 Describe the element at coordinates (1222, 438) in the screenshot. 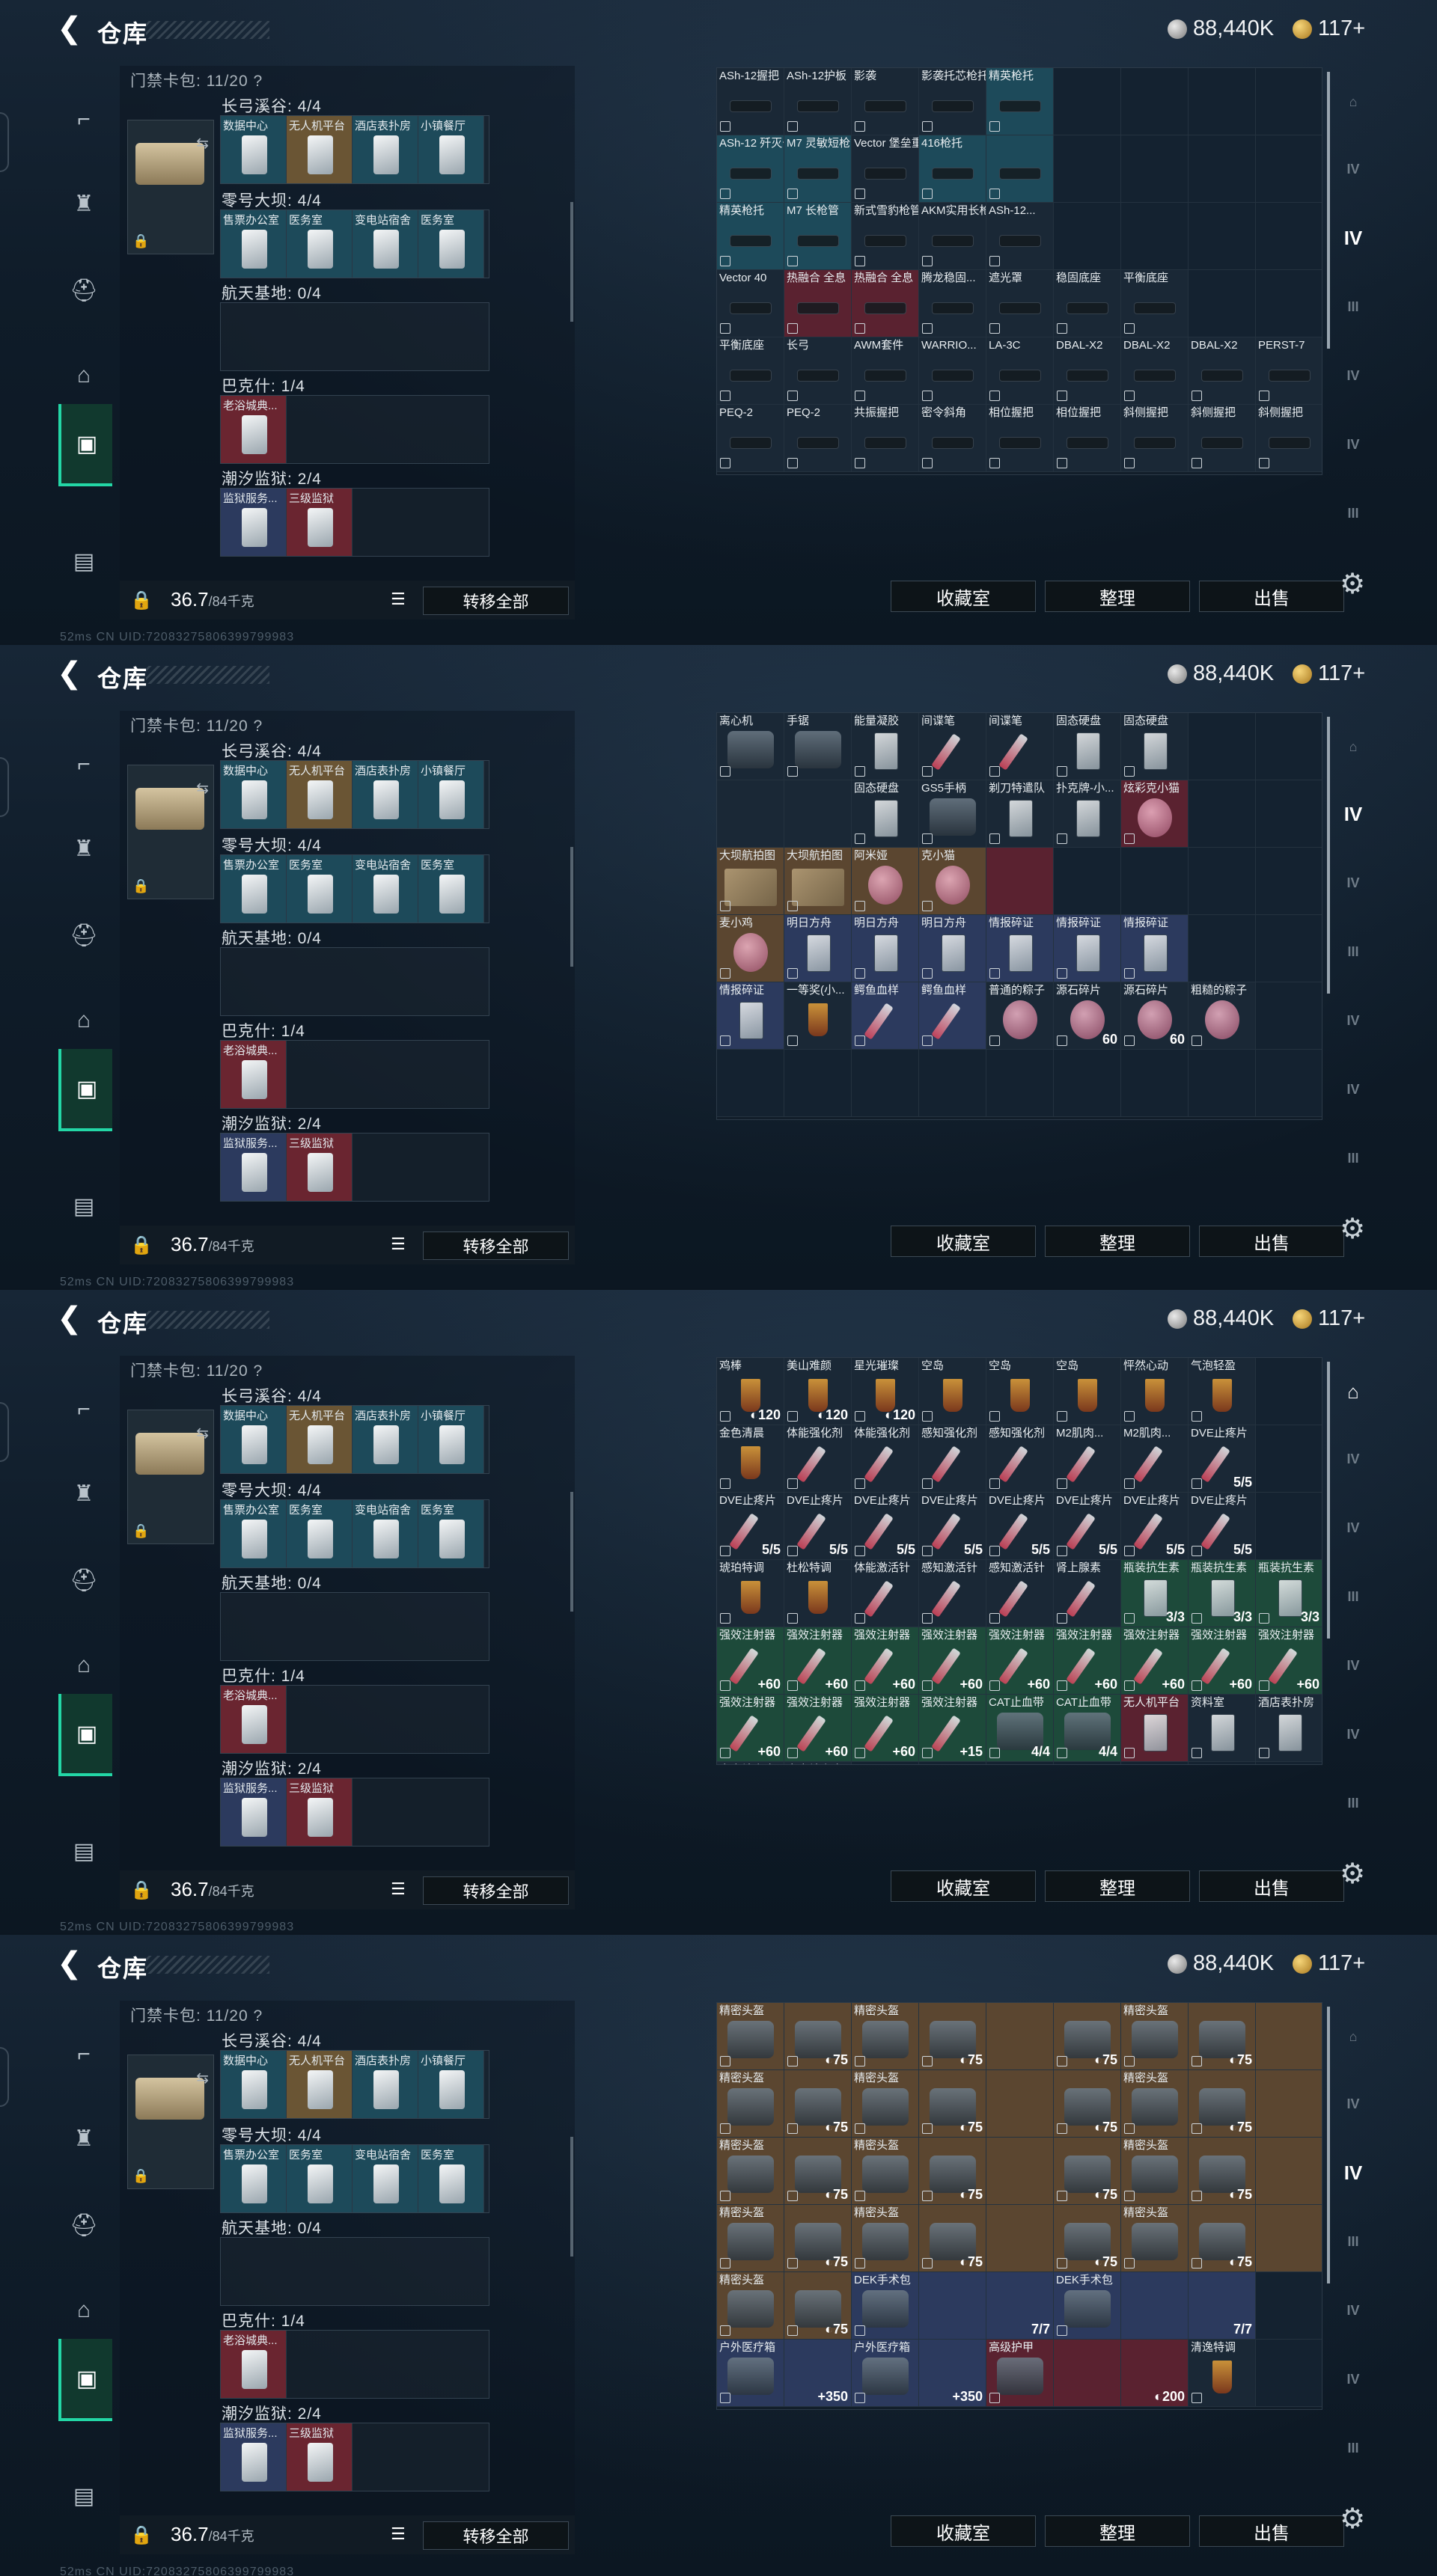

I see `item-cell: 斜侧握把` at that location.